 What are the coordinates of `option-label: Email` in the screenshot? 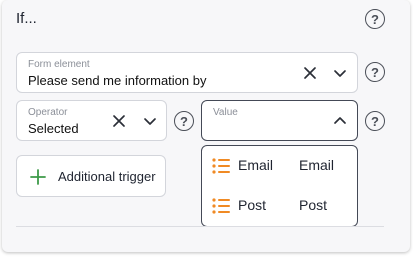 It's located at (256, 165).